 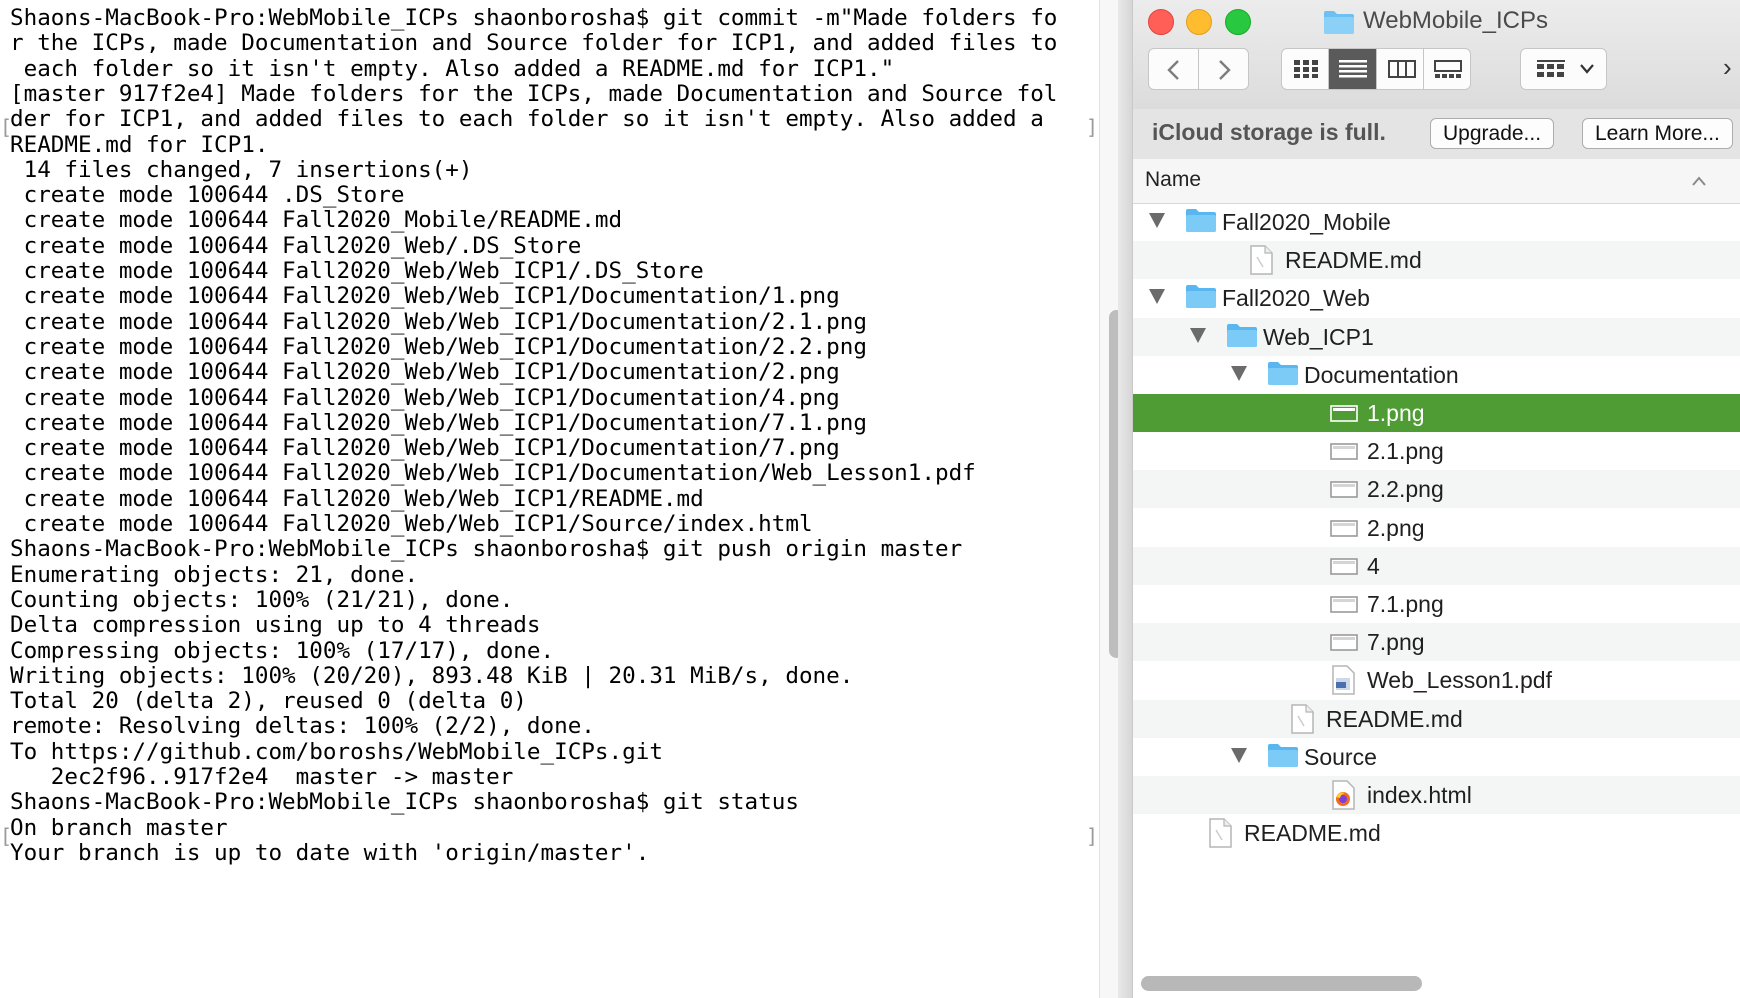 I want to click on folder-row: Fall2020_Web, so click(x=1436, y=298).